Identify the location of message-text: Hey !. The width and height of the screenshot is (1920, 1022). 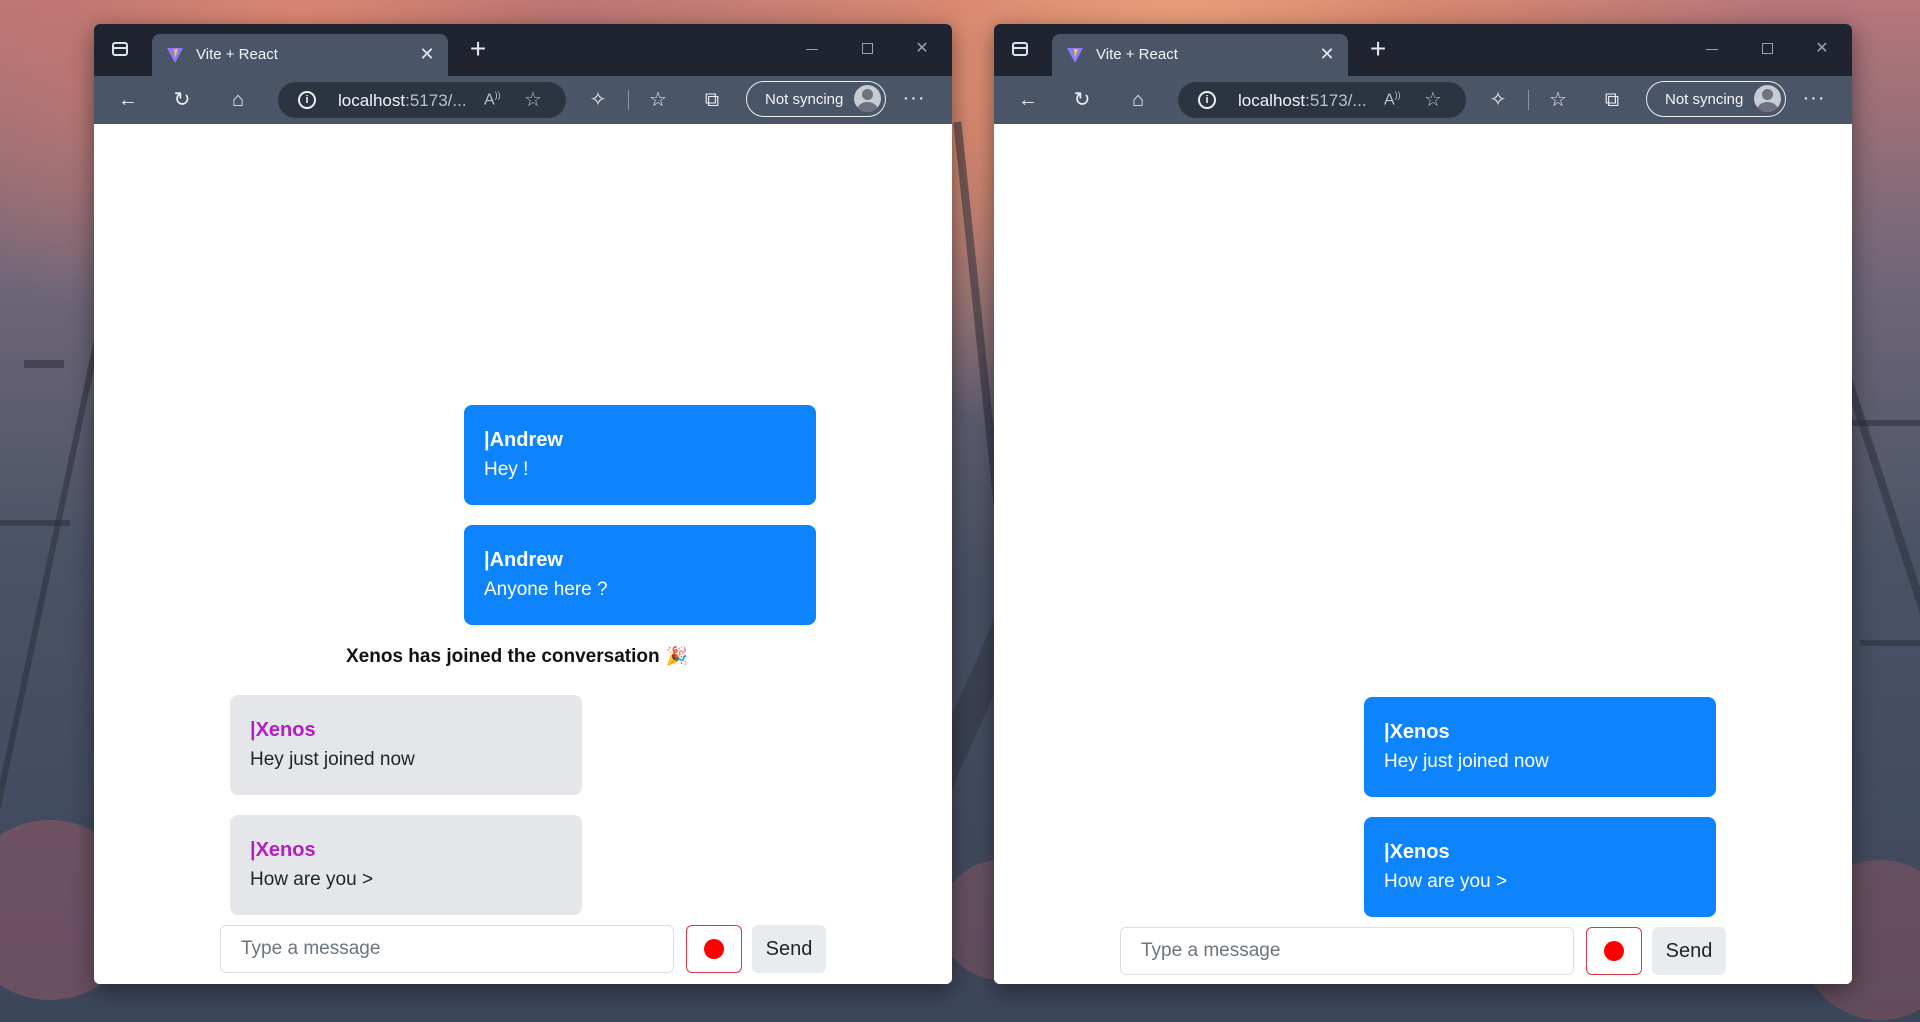
(506, 469).